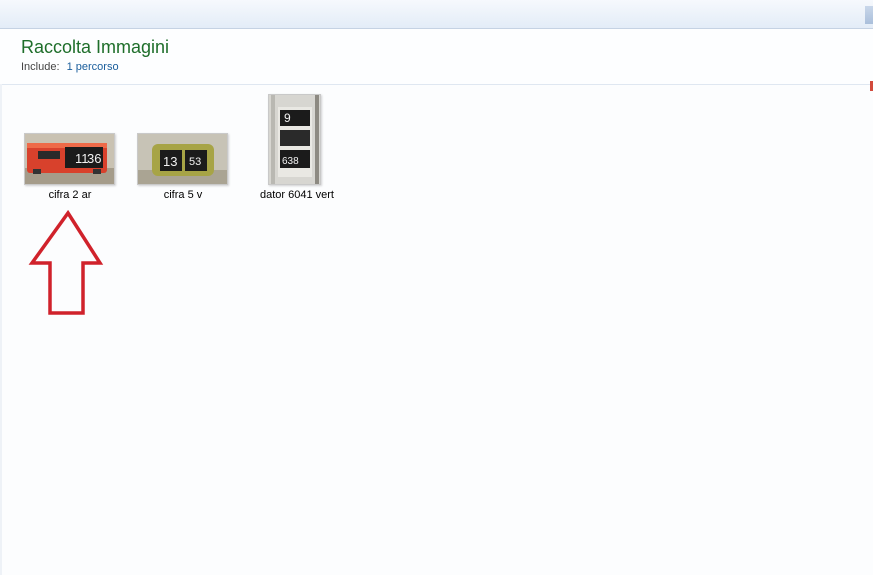 The height and width of the screenshot is (575, 873). Describe the element at coordinates (70, 195) in the screenshot. I see `file-name-label: cifra 2 ar` at that location.